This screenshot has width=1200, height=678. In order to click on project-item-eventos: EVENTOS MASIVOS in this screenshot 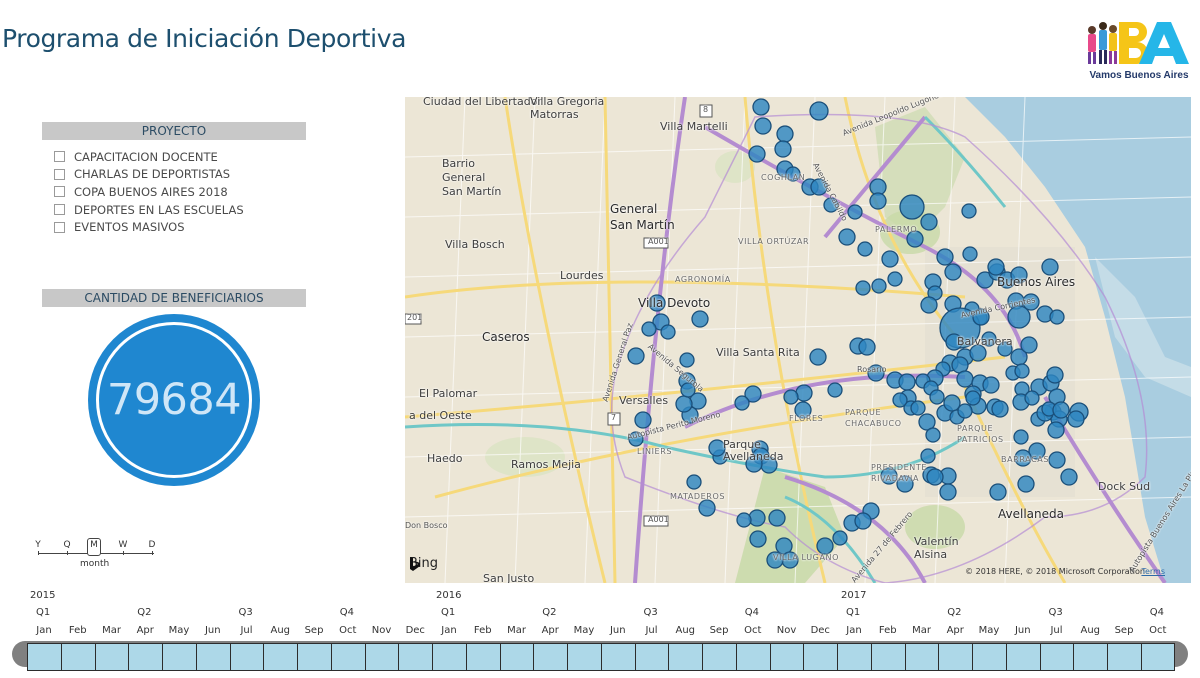, I will do `click(149, 227)`.